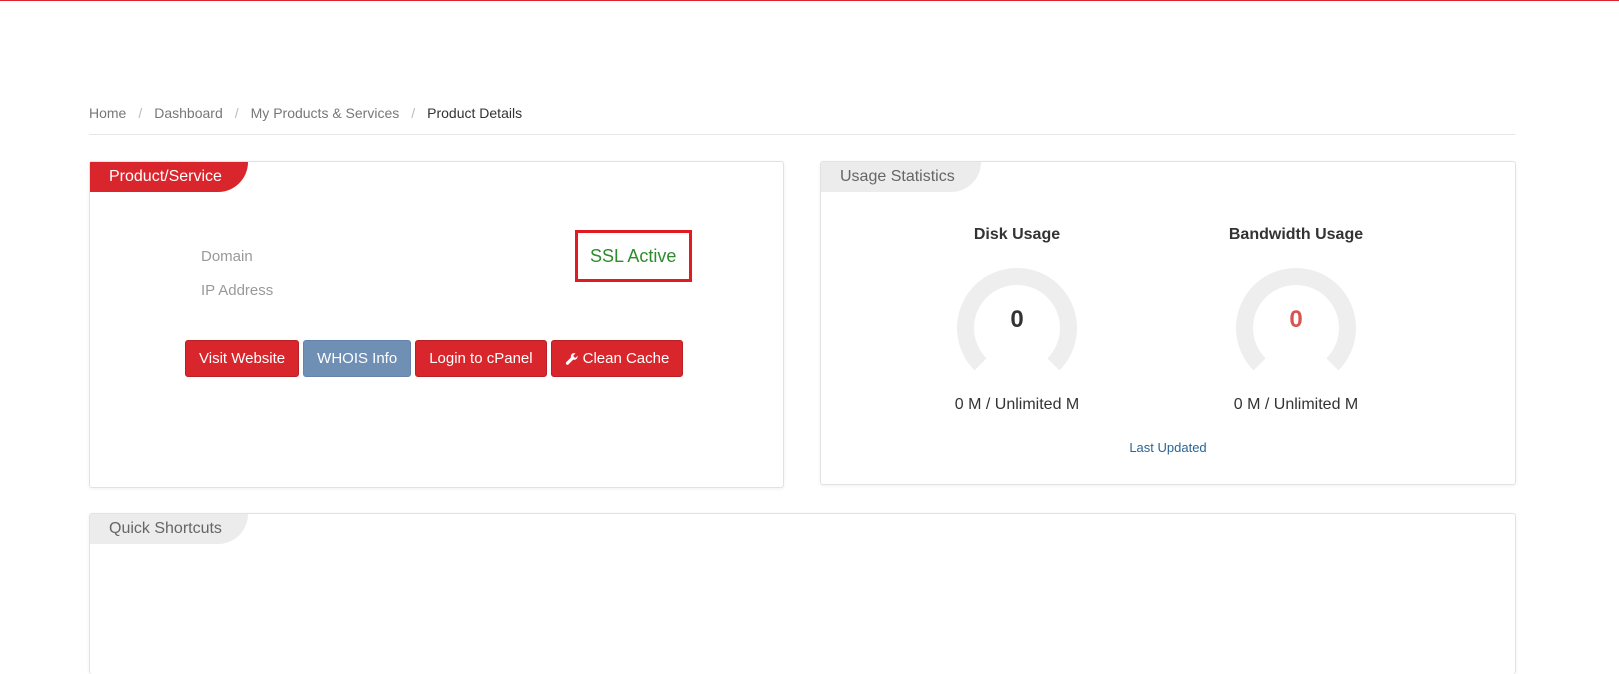  Describe the element at coordinates (227, 256) in the screenshot. I see `domain-label: Domain` at that location.